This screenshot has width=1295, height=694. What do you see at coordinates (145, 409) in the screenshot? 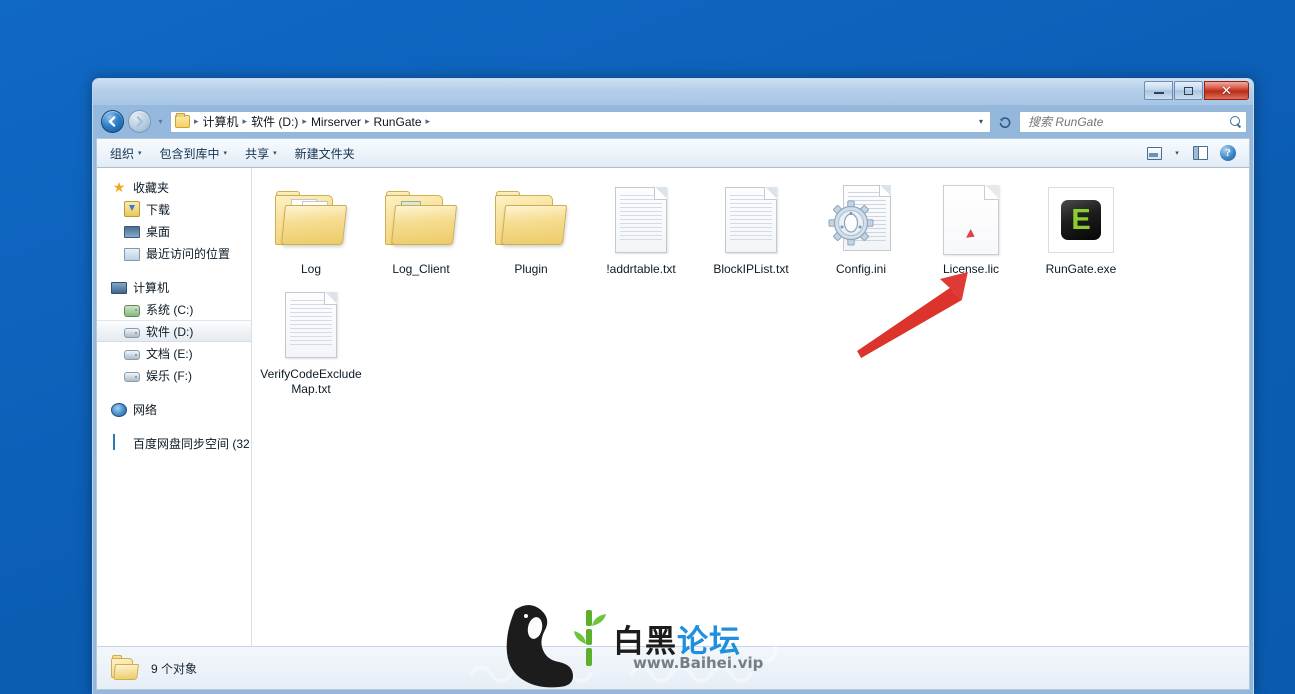
I see `sidebar-group-network-label: 网络` at bounding box center [145, 409].